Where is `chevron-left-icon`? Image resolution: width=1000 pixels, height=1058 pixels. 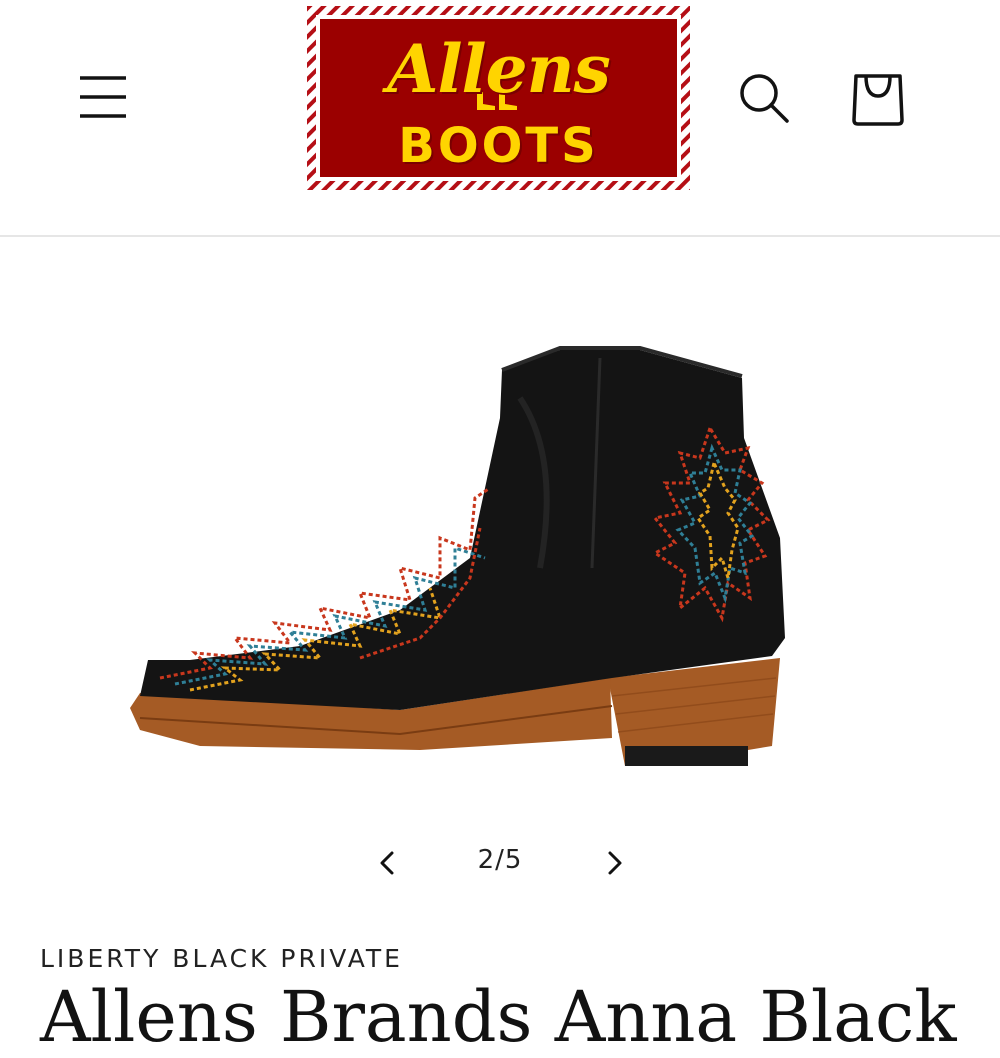
chevron-left-icon is located at coordinates (387, 863).